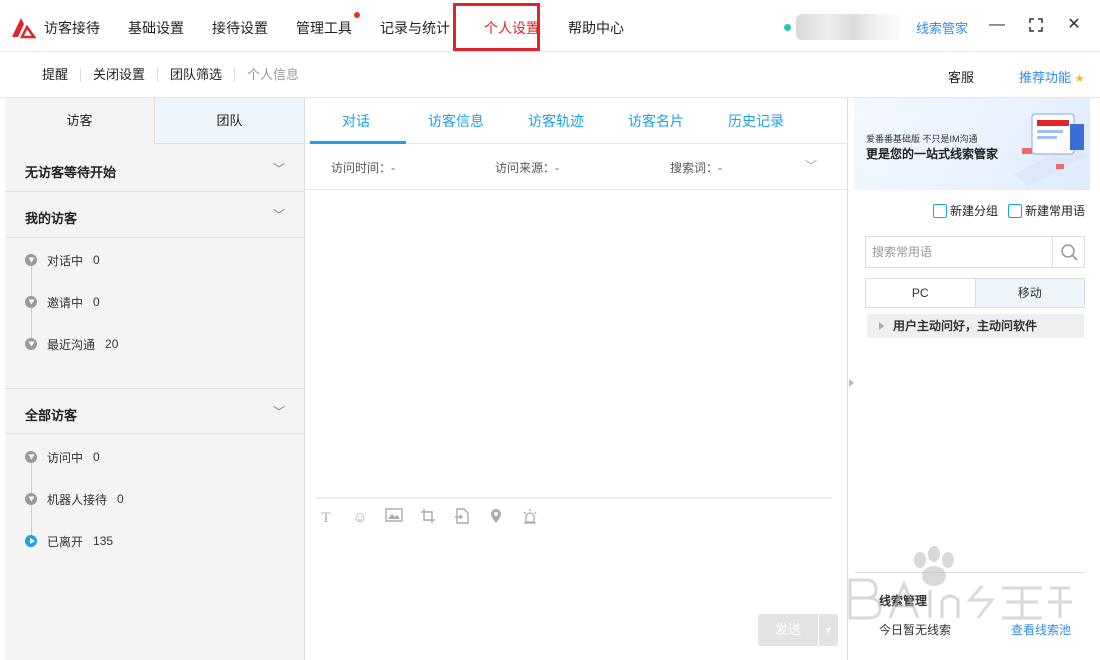 This screenshot has width=1100, height=660. What do you see at coordinates (1074, 25) in the screenshot?
I see `close-icon: ✕` at bounding box center [1074, 25].